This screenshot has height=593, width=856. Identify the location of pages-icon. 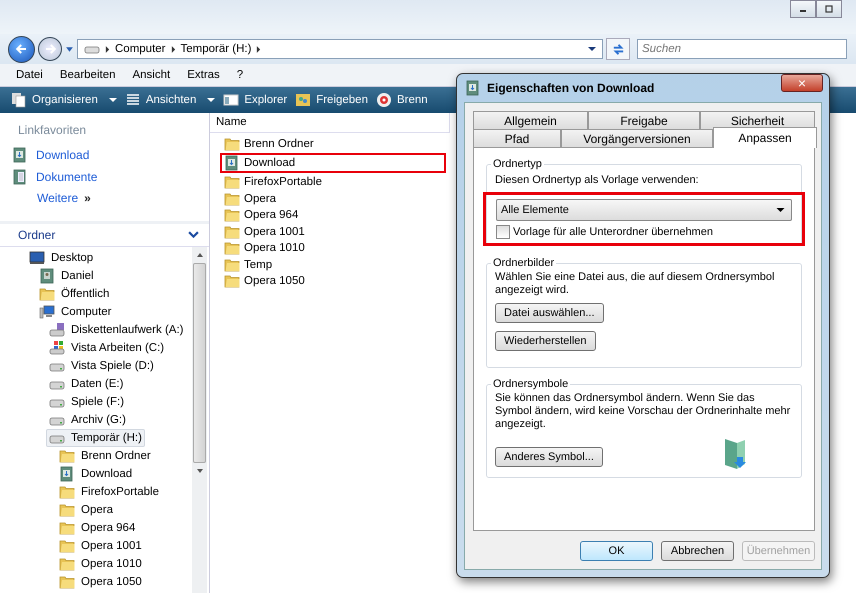
(19, 100).